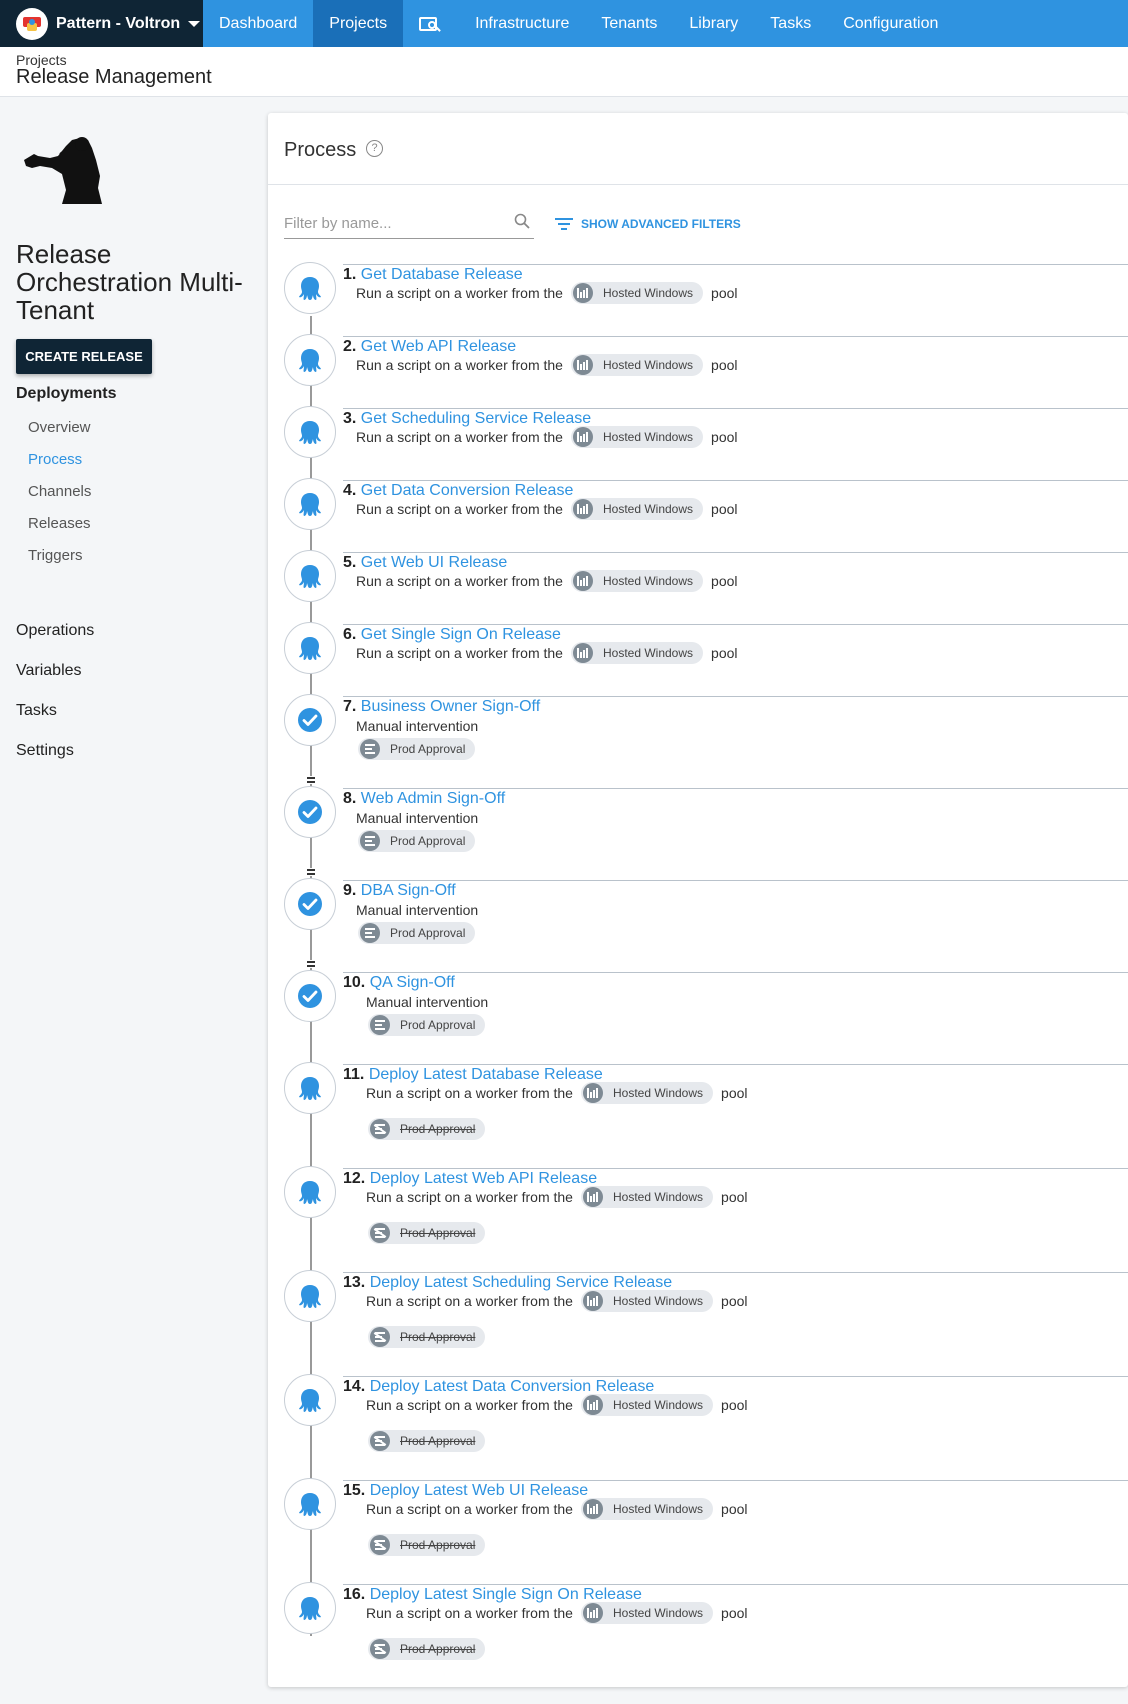 The image size is (1128, 1704). What do you see at coordinates (55, 555) in the screenshot?
I see `sidebar-item-triggers: Triggers` at bounding box center [55, 555].